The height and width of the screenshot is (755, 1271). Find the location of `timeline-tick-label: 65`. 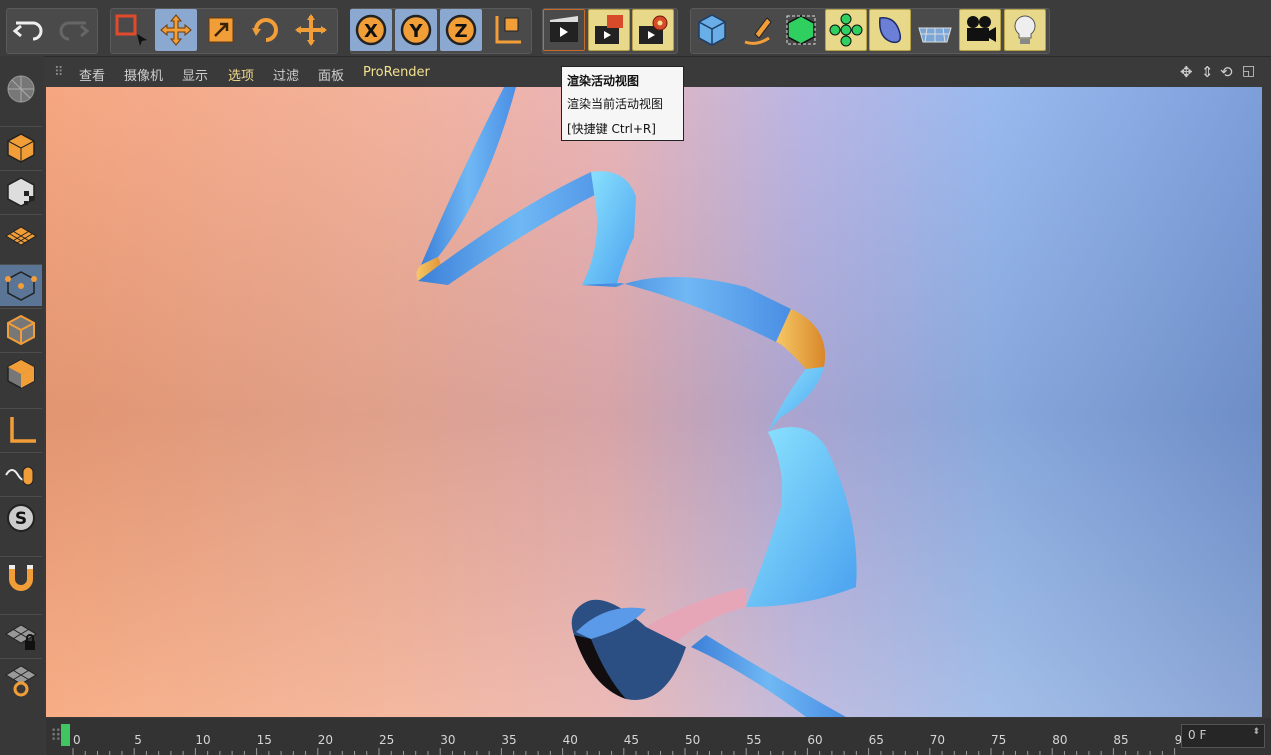

timeline-tick-label: 65 is located at coordinates (876, 740).